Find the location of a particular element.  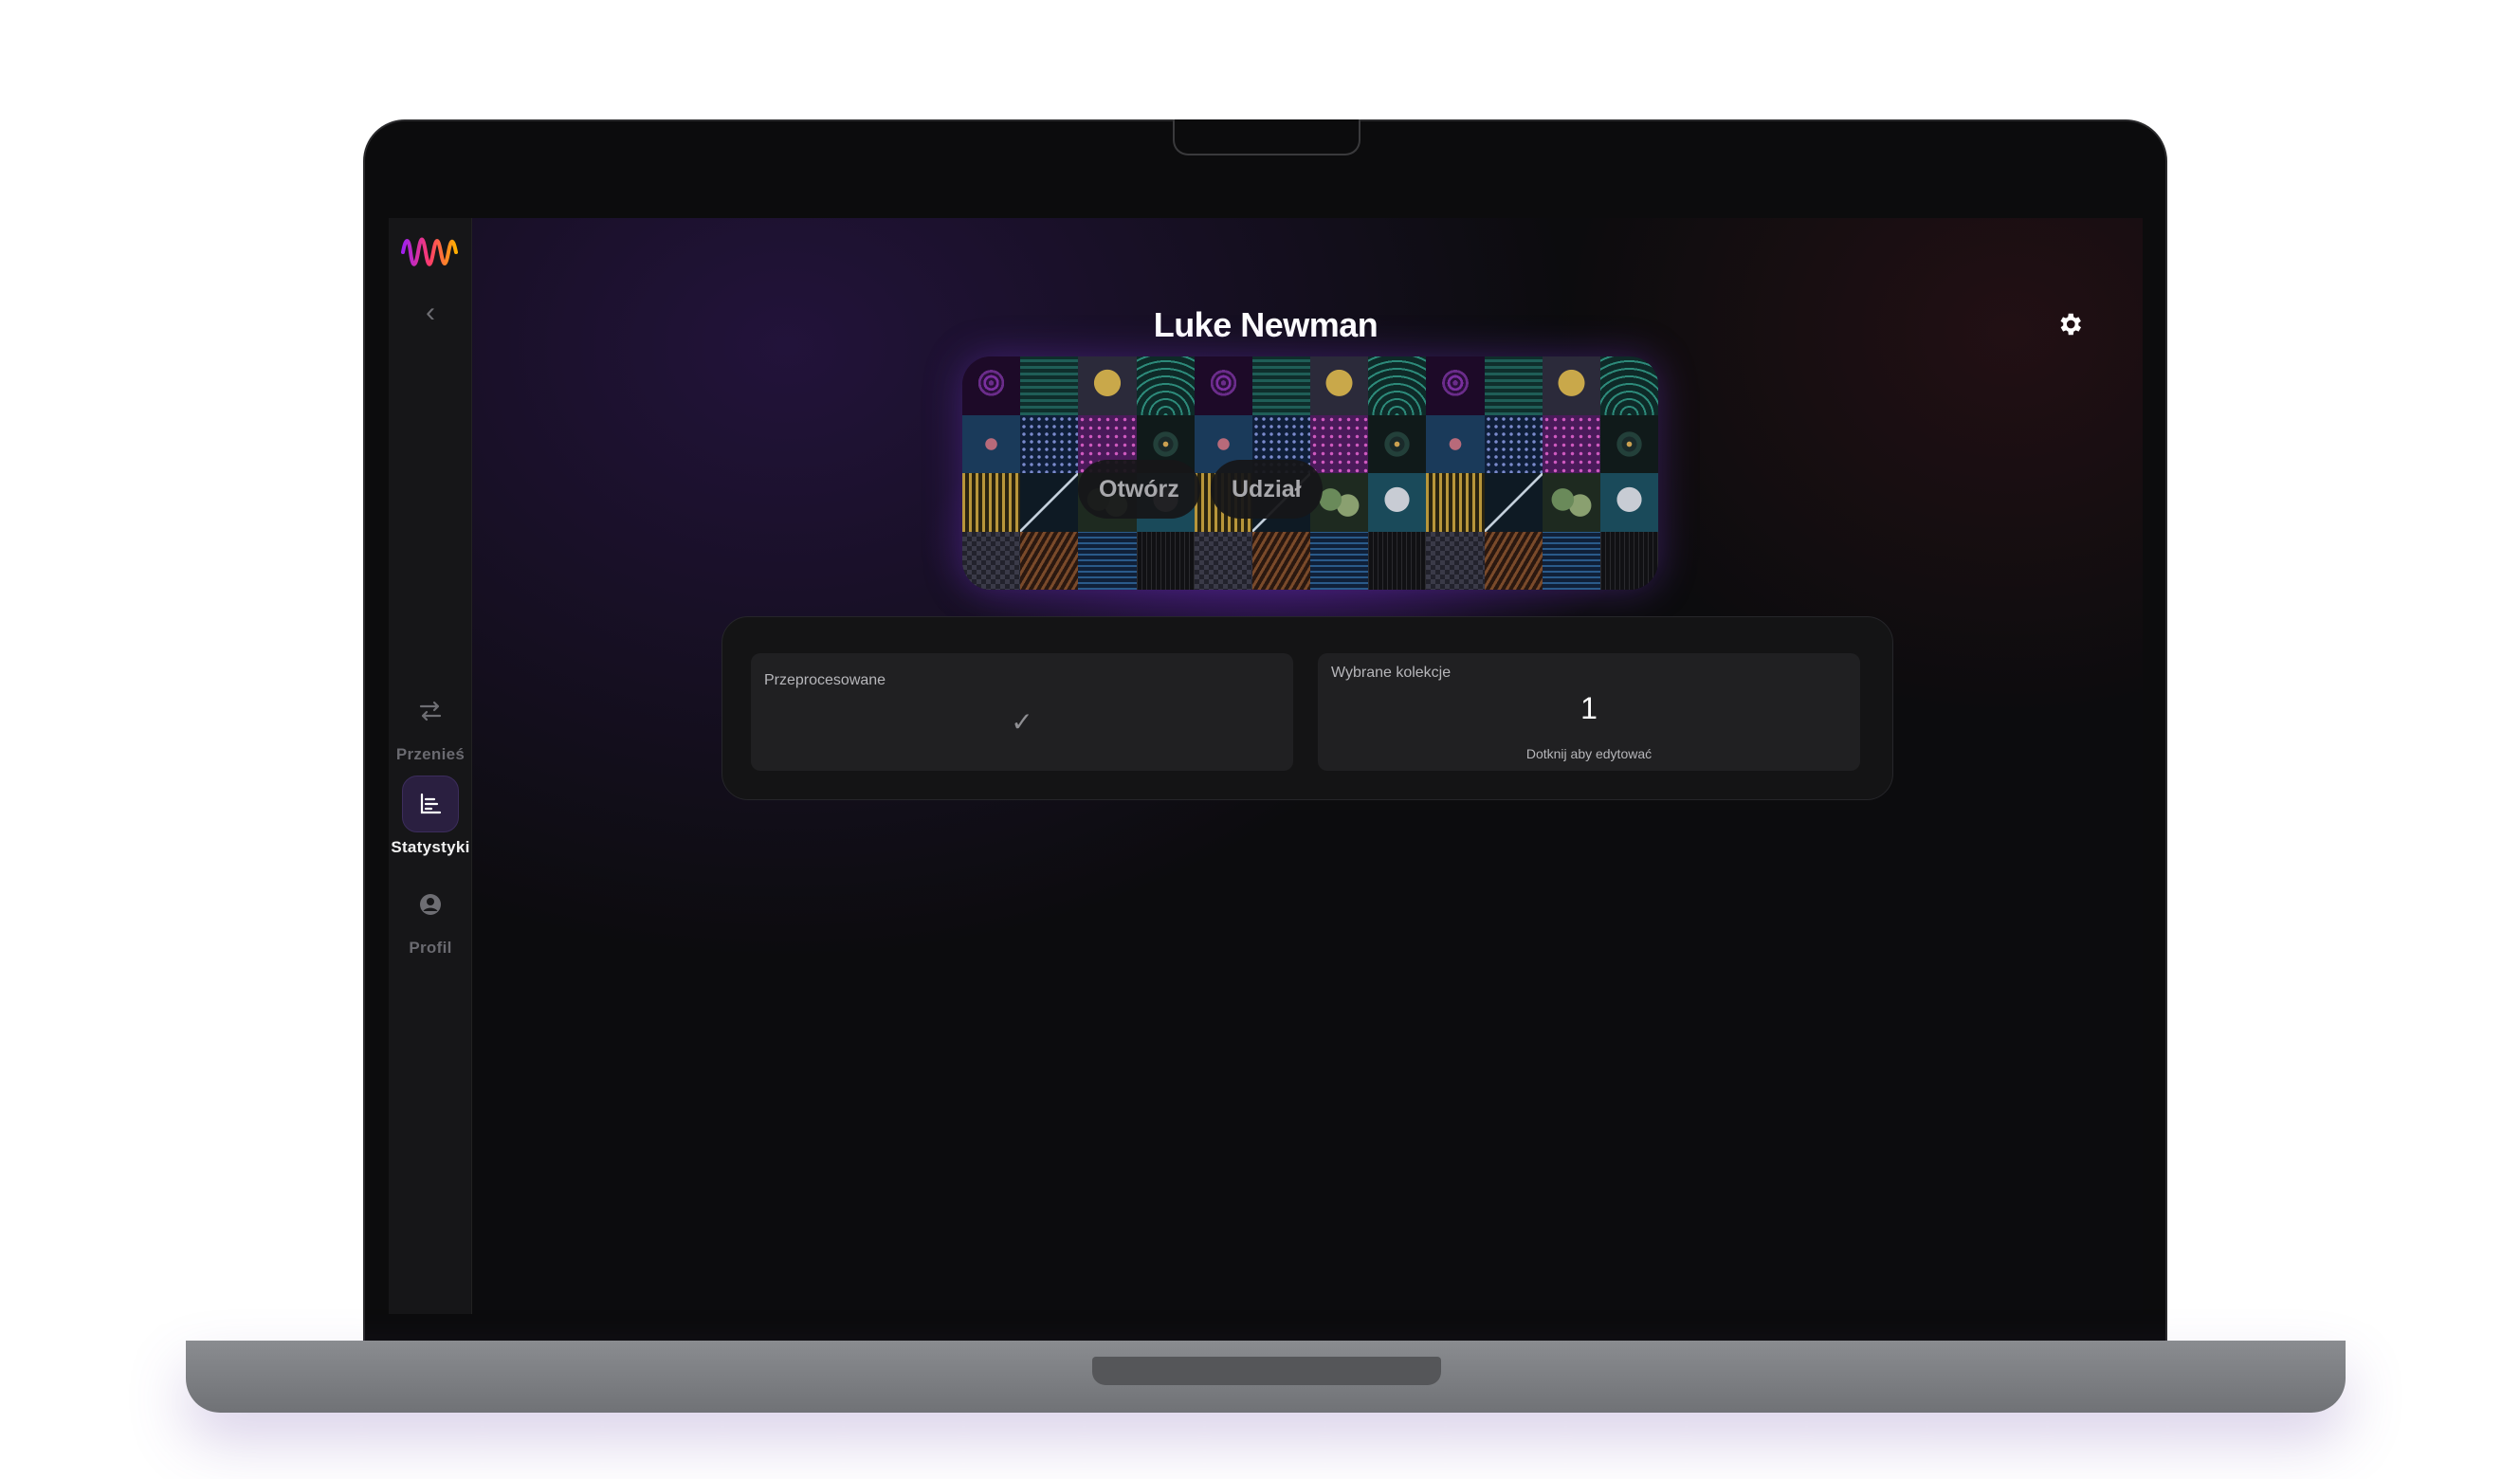

sidebar-item-label: Przenieś is located at coordinates (430, 754).